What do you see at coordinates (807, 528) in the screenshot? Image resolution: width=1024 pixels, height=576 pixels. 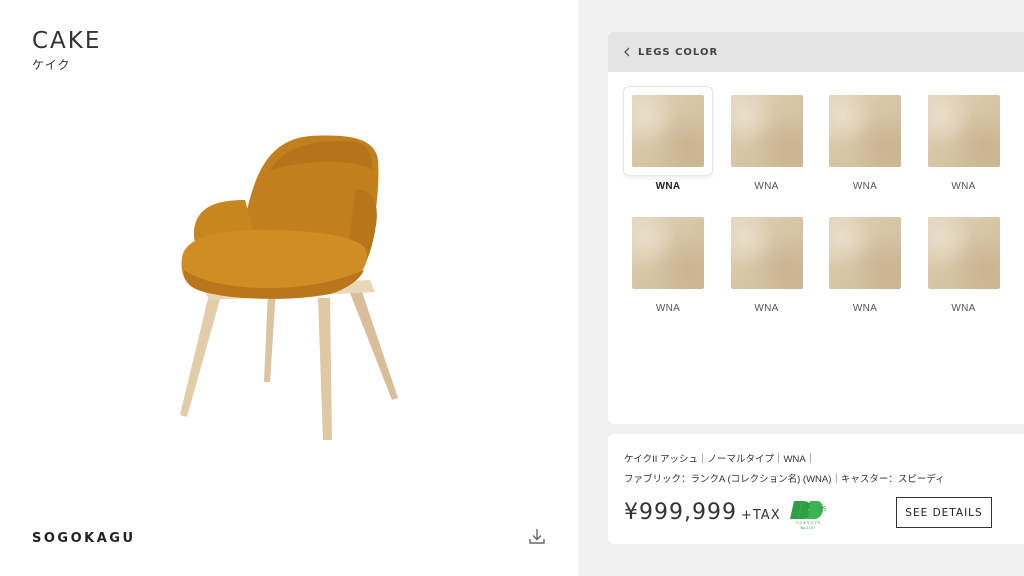 I see `badge-number: No.1157` at bounding box center [807, 528].